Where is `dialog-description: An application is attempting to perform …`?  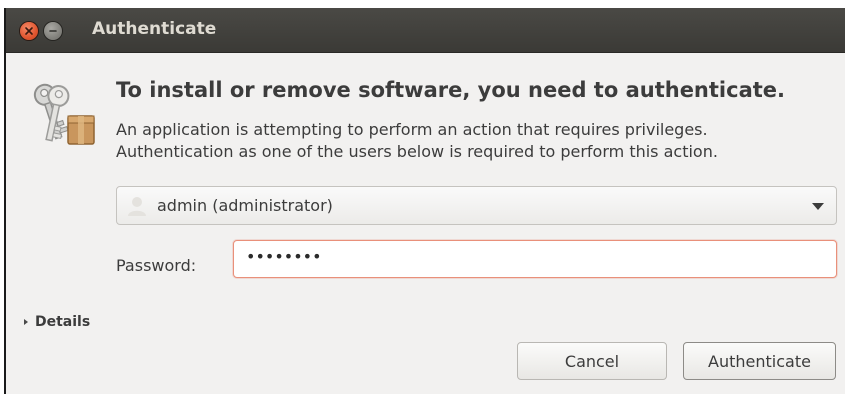 dialog-description: An application is attempting to perform … is located at coordinates (417, 141).